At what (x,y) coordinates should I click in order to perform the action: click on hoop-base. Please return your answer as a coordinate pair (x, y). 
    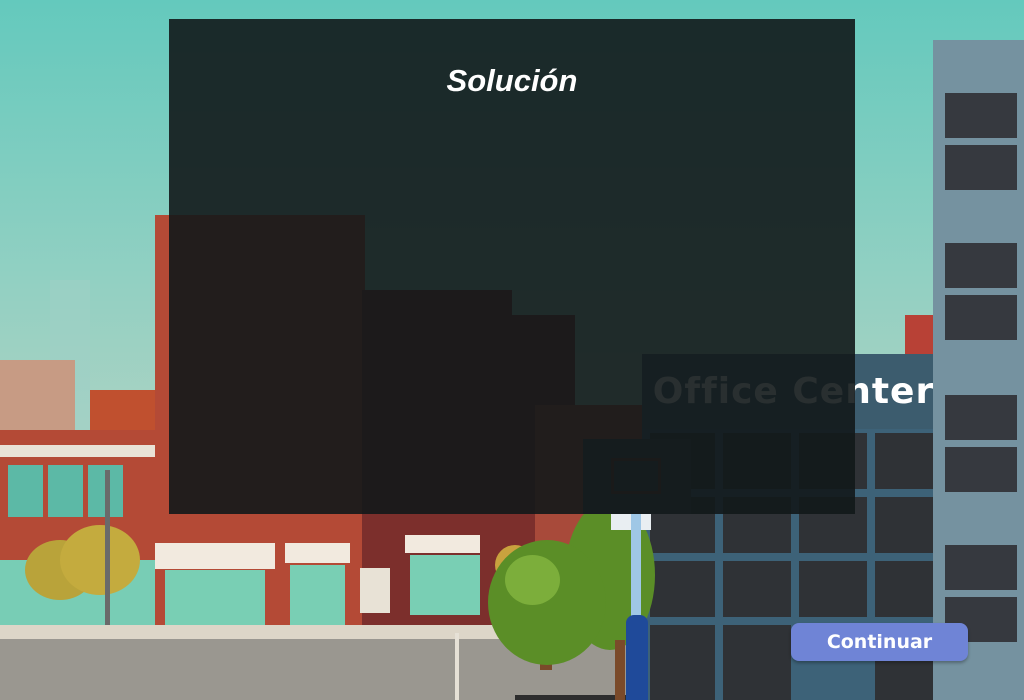
    Looking at the image, I should click on (637, 657).